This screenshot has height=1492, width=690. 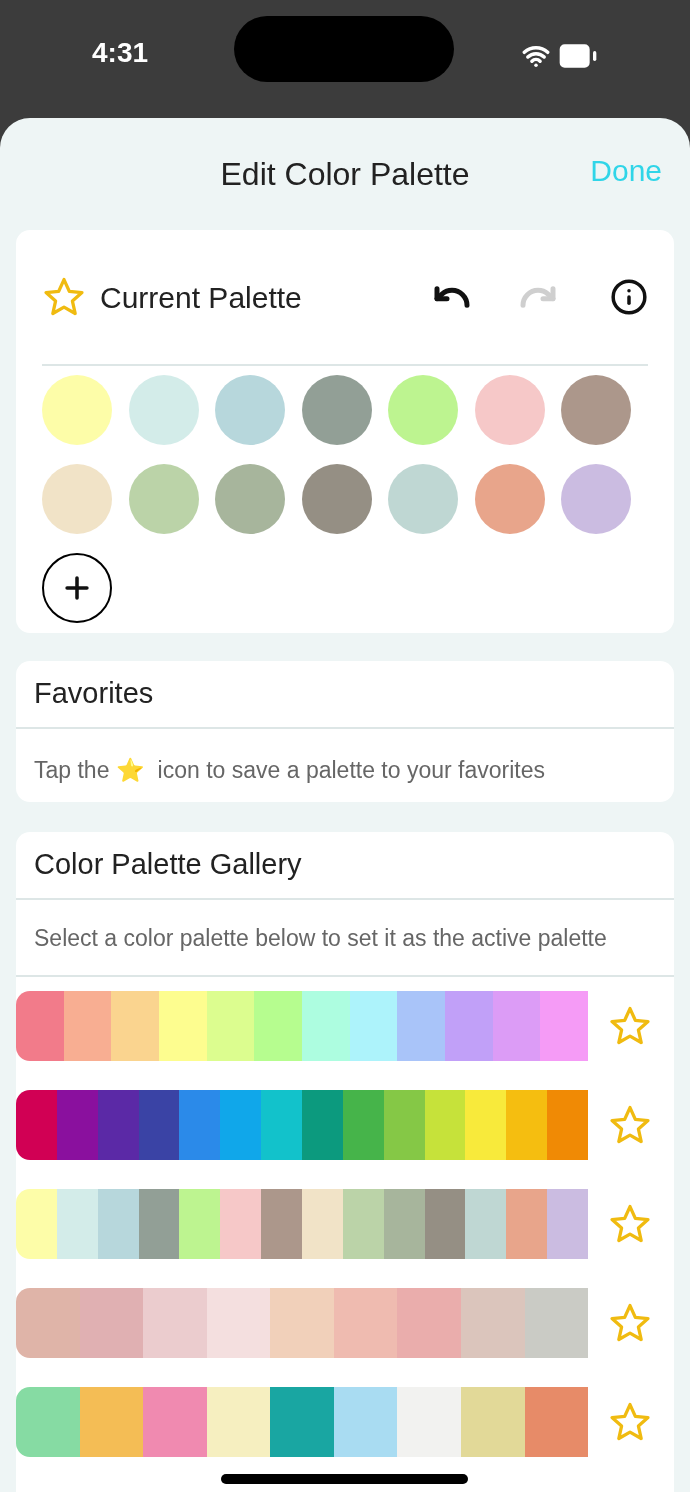 What do you see at coordinates (302, 1125) in the screenshot?
I see `palette-strip` at bounding box center [302, 1125].